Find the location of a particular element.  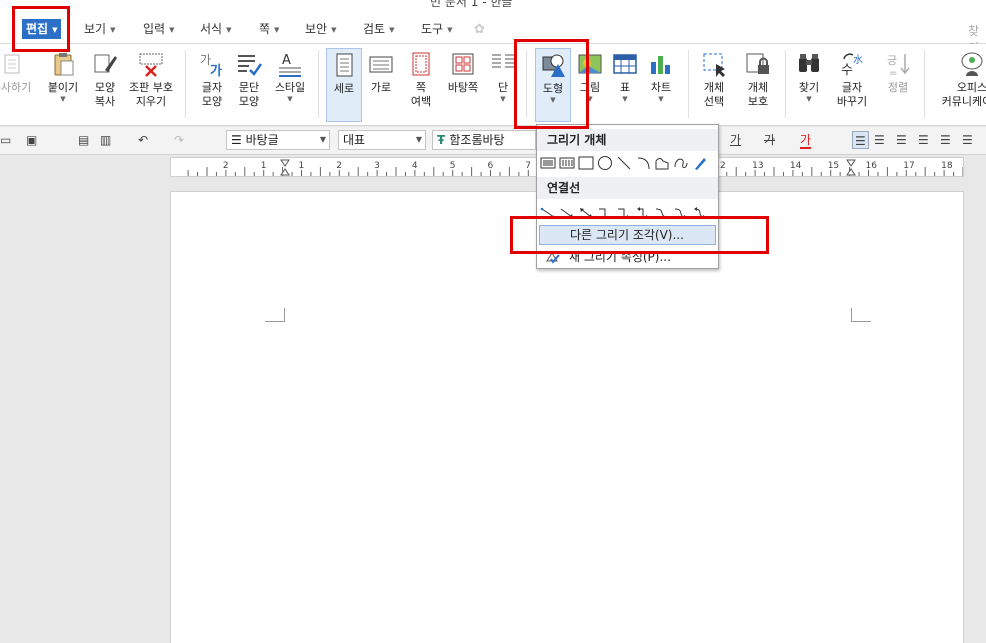

save-icon: ▣ is located at coordinates (31, 140).